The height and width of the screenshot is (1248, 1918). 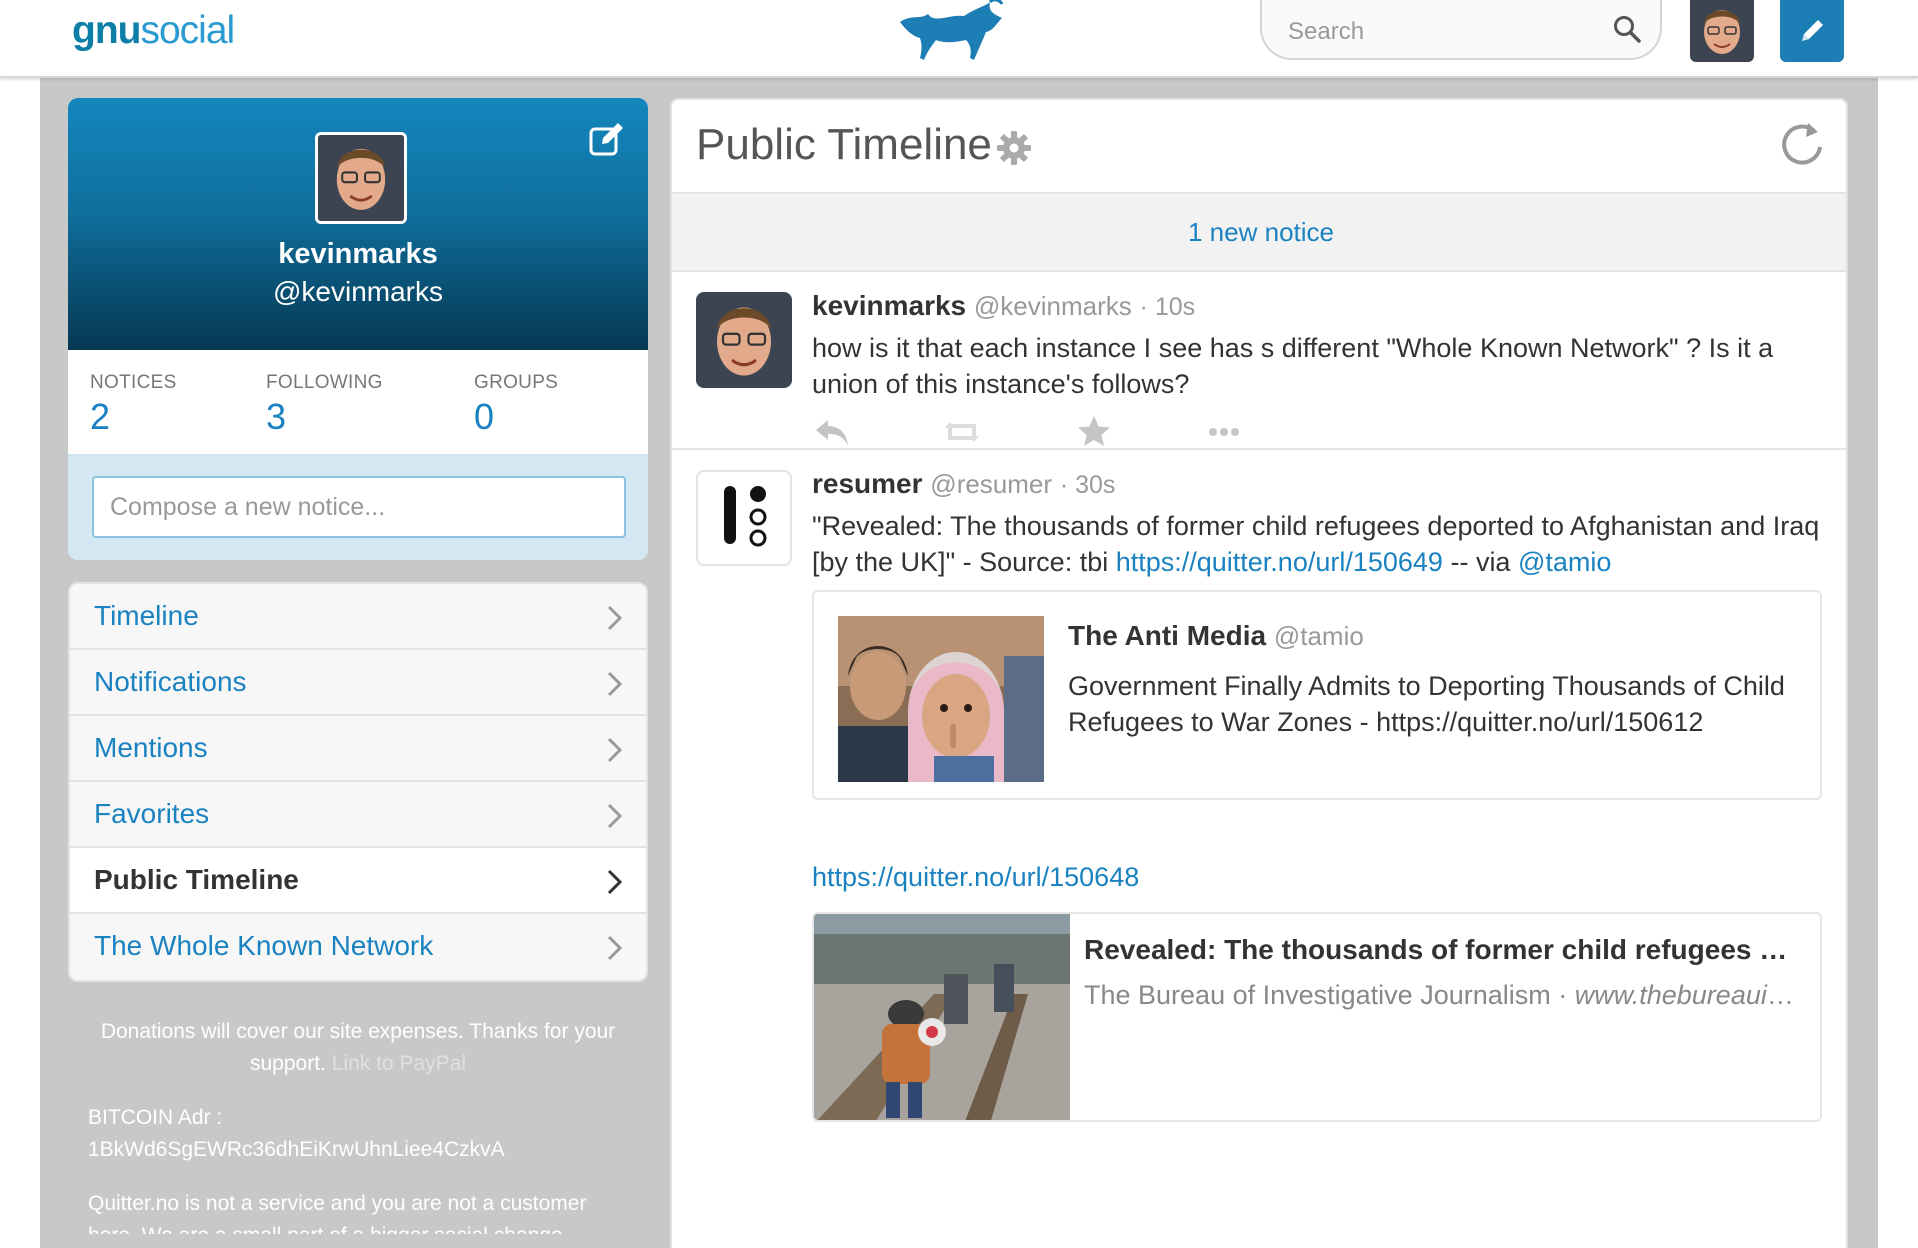 What do you see at coordinates (1259, 233) in the screenshot?
I see `new-notice-bar: 1 new notice` at bounding box center [1259, 233].